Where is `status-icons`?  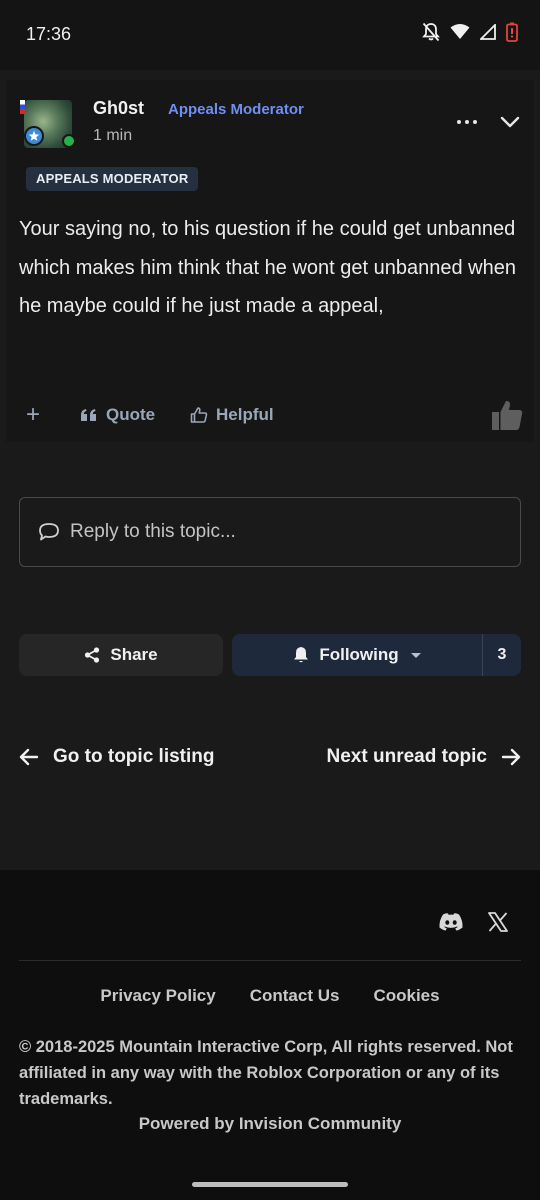 status-icons is located at coordinates (470, 32).